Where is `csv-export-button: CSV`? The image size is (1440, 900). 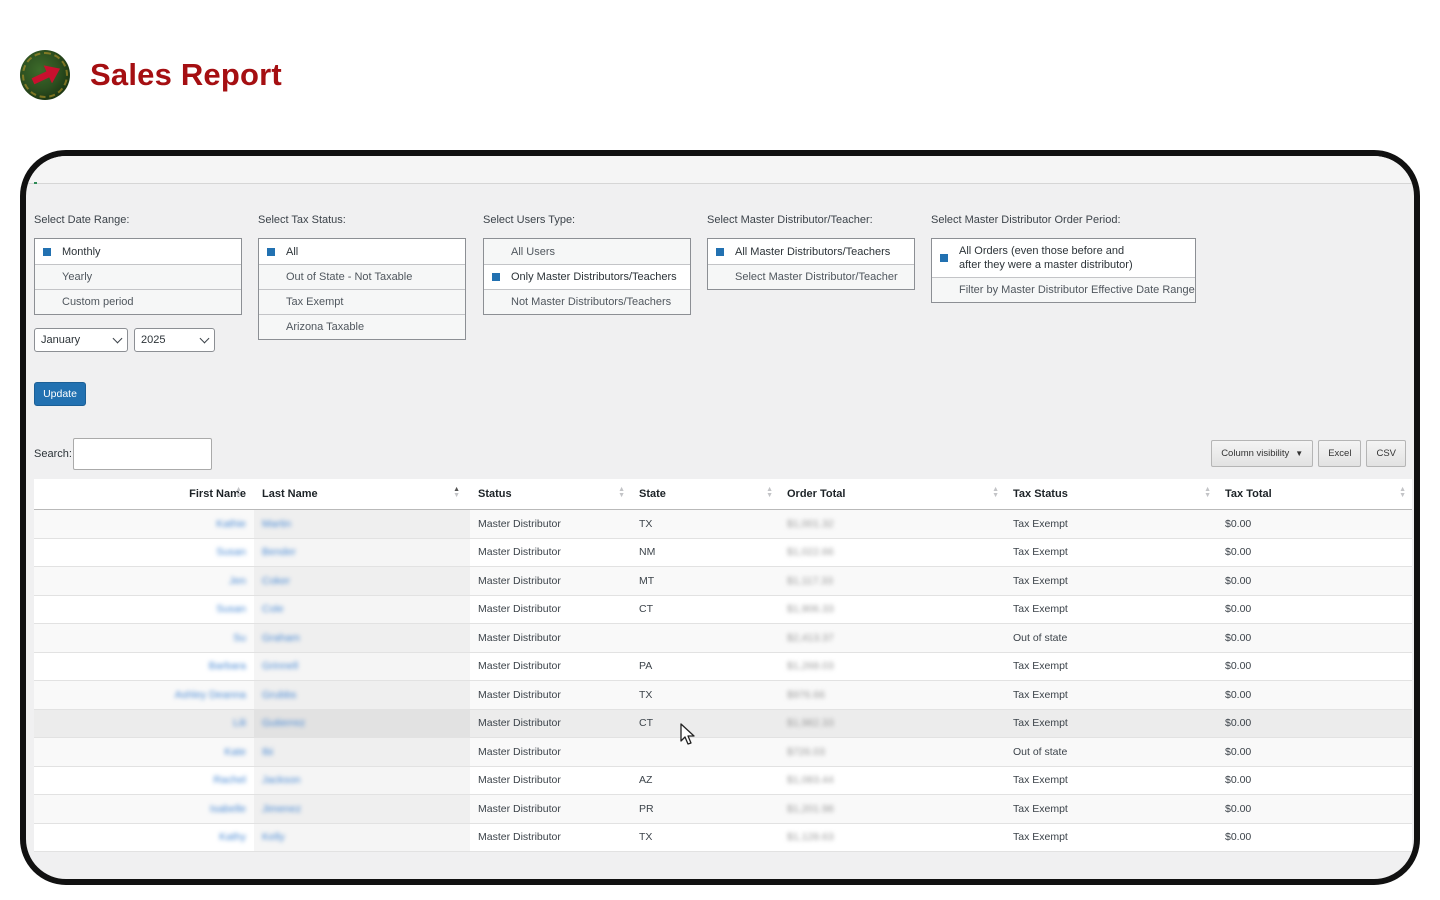
csv-export-button: CSV is located at coordinates (1386, 453).